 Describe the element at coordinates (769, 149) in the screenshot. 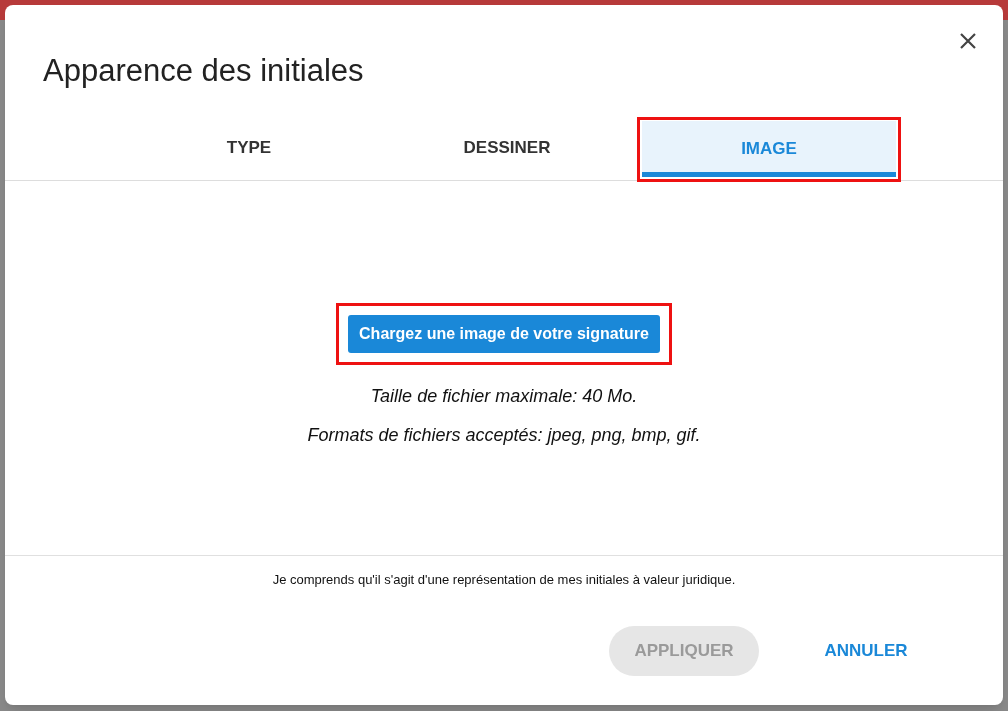

I see `tab: IMAGE` at that location.